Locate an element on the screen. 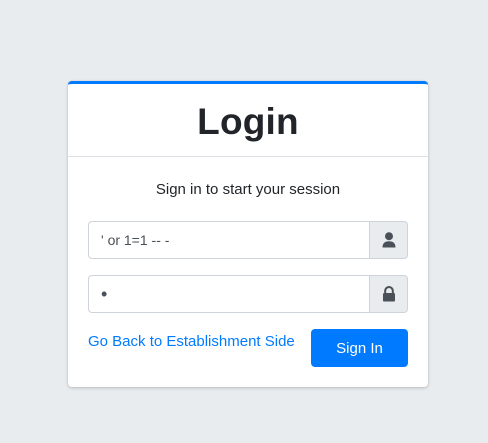 The width and height of the screenshot is (488, 443). page-title: Login is located at coordinates (248, 121).